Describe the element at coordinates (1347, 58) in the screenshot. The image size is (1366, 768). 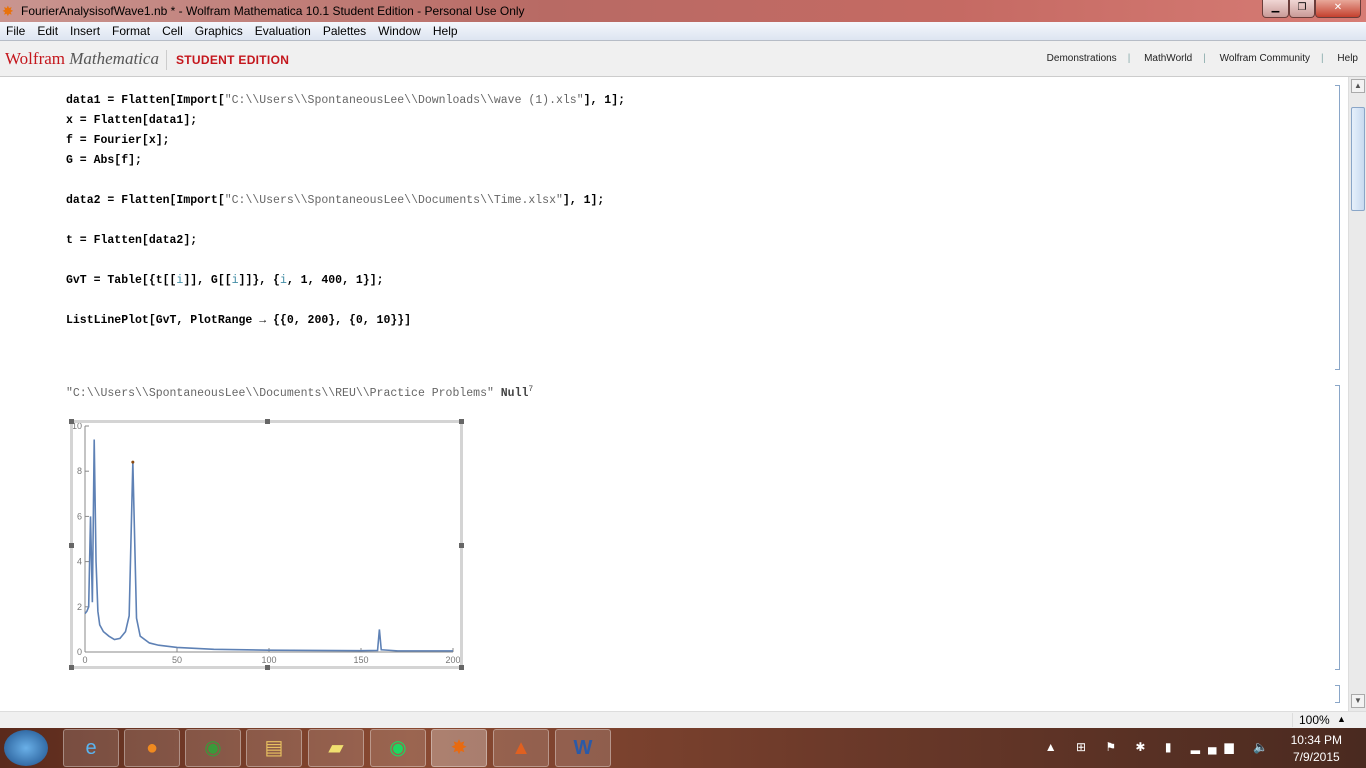
I see `link-help: Help` at that location.